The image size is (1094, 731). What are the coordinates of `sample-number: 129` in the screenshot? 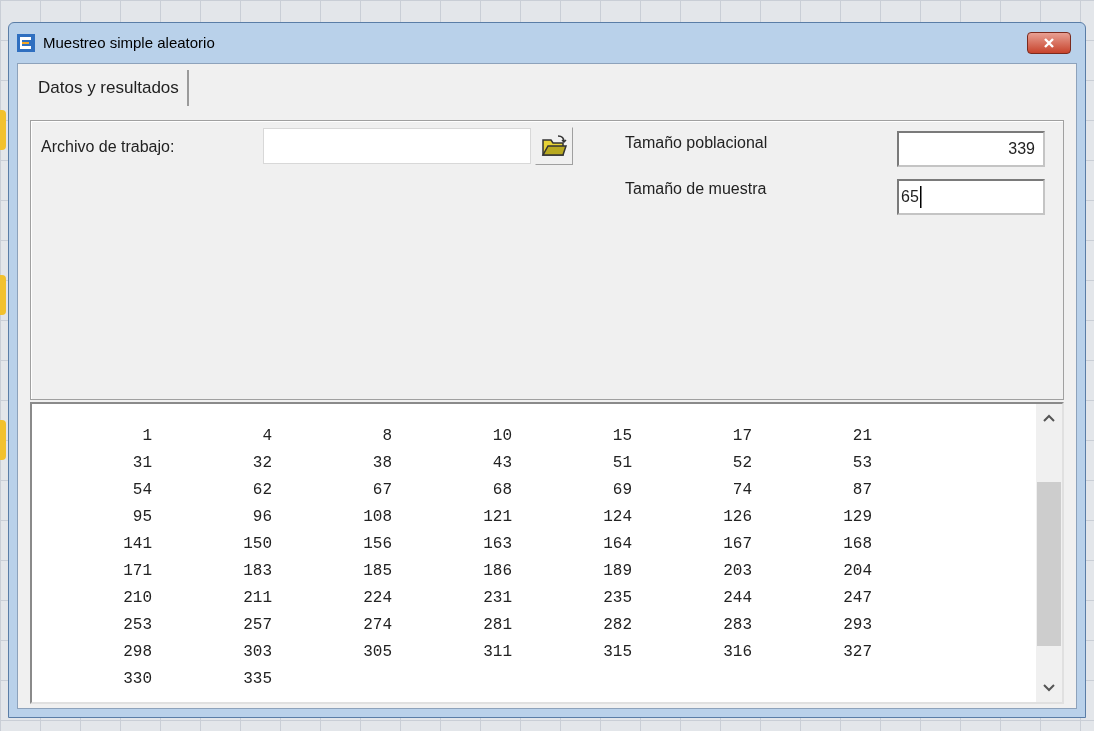 It's located at (857, 517).